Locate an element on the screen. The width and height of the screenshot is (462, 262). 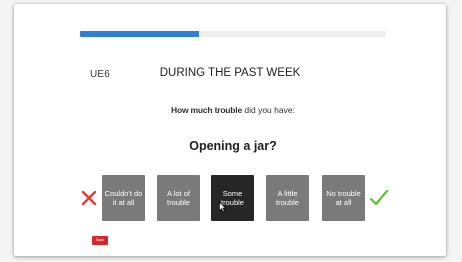
answer-option-label: No trouble at all is located at coordinates (343, 198).